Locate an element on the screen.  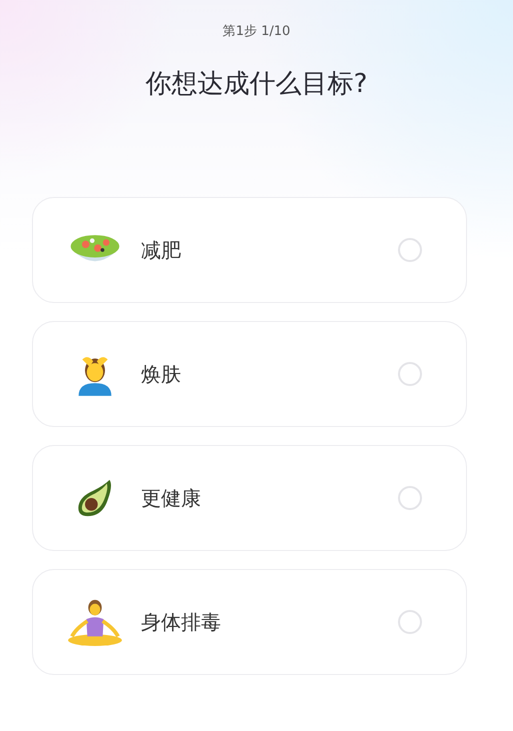
option-card: 焕肤 is located at coordinates (249, 374).